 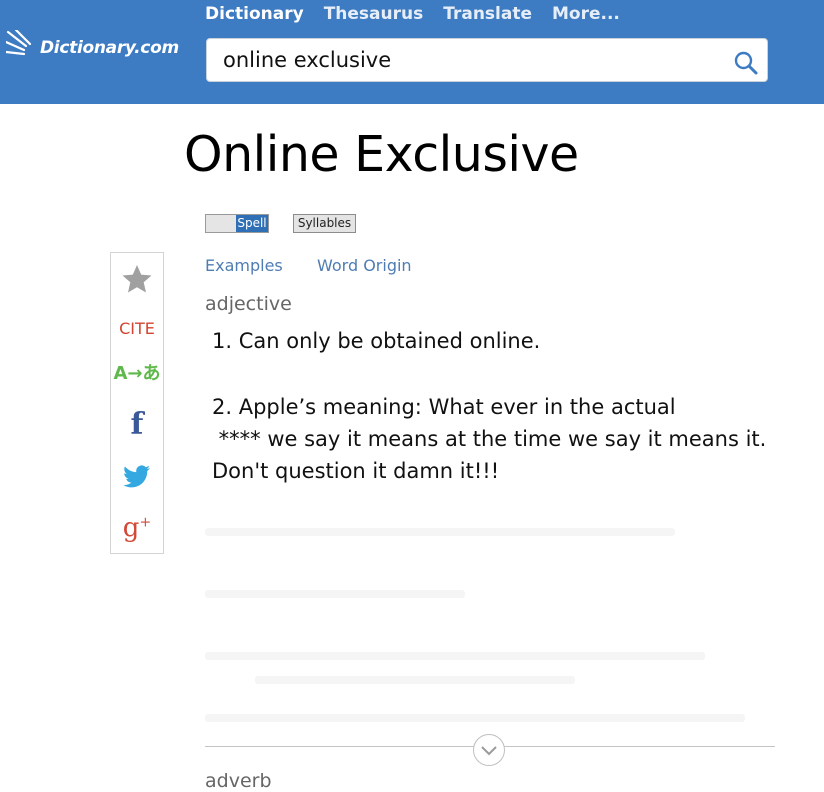 I want to click on definition-1-line: 1. Can only be obtained online., so click(x=376, y=341).